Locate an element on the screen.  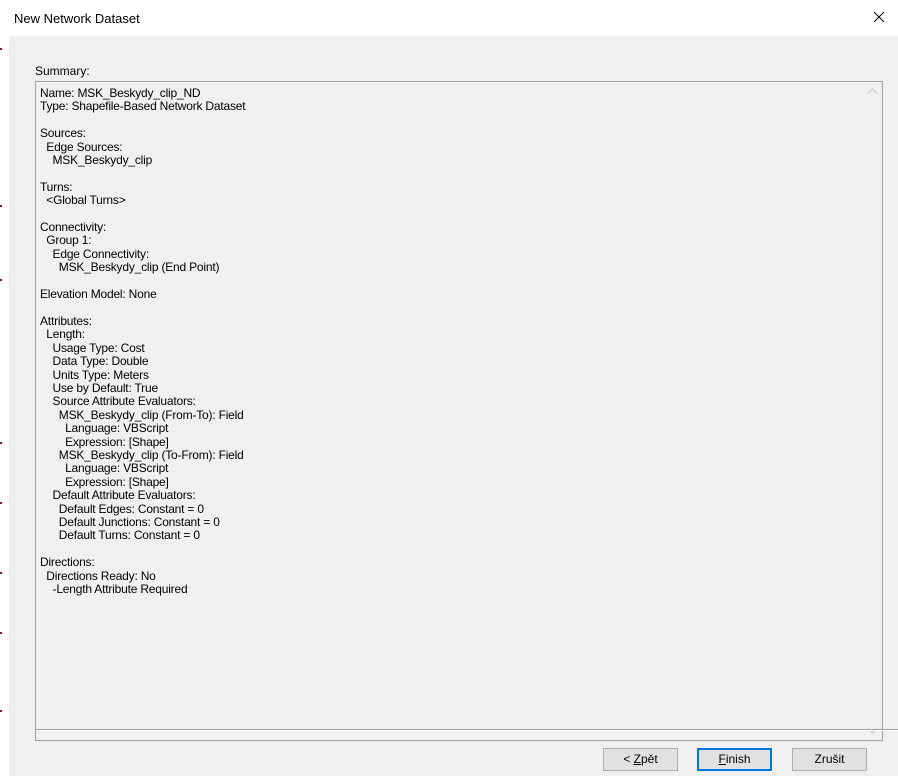
close-icon is located at coordinates (879, 17).